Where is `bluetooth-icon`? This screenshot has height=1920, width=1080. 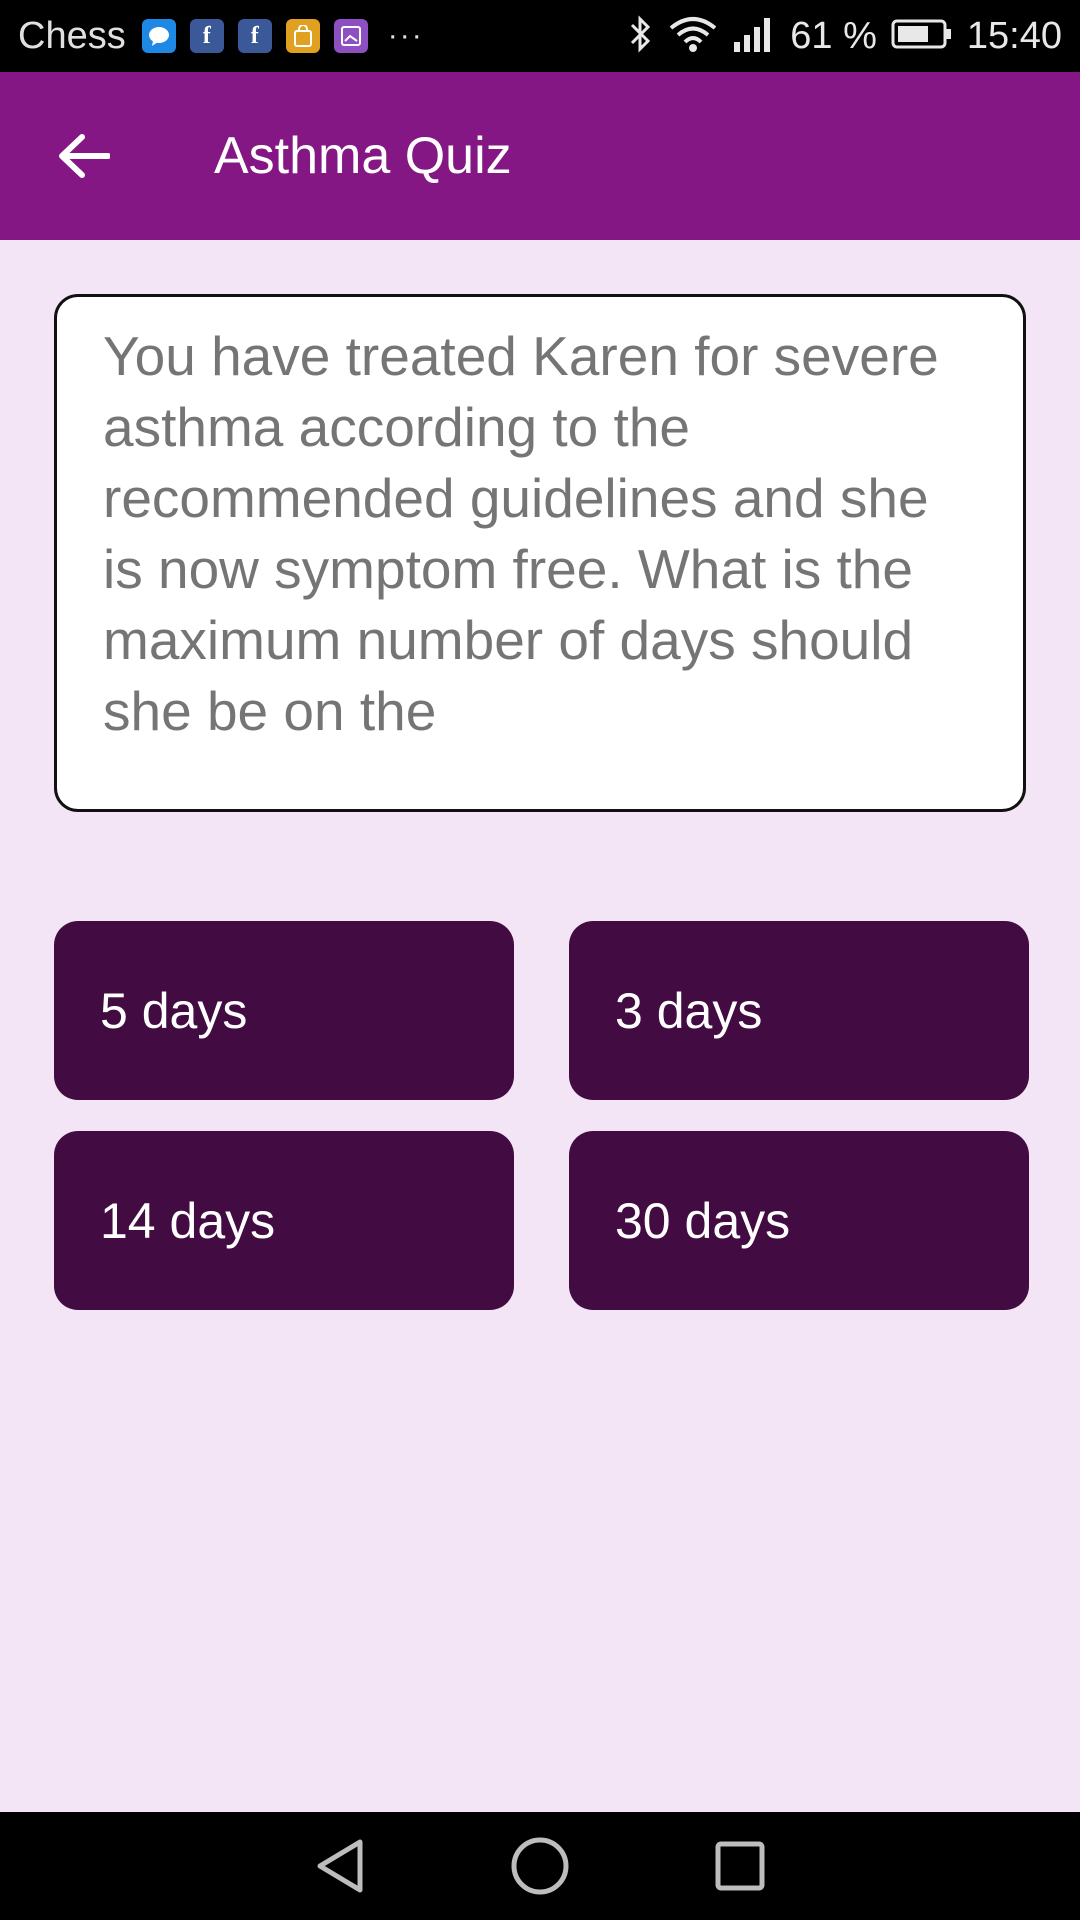
bluetooth-icon is located at coordinates (640, 36).